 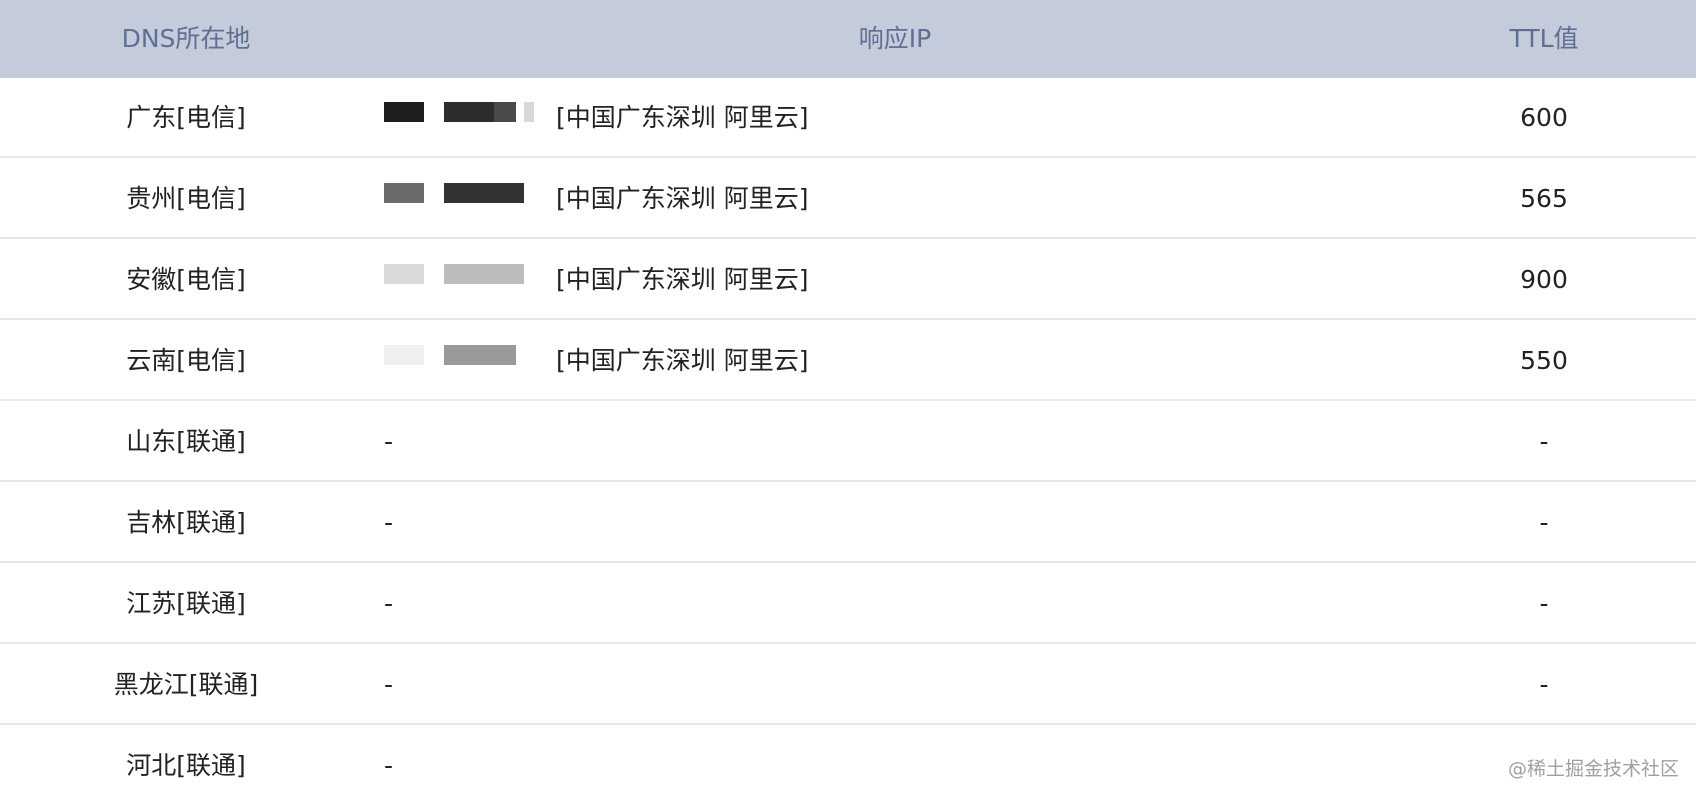 What do you see at coordinates (186, 603) in the screenshot?
I see `dns-location-cell: 江苏[联通]` at bounding box center [186, 603].